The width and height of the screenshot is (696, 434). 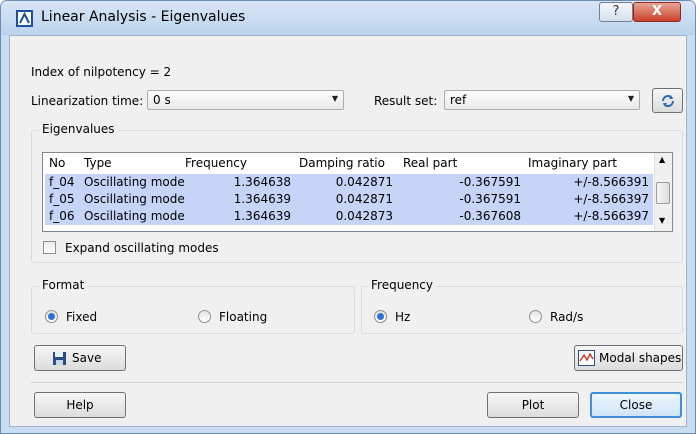 What do you see at coordinates (490, 216) in the screenshot?
I see `cell-real-part: -0.367608` at bounding box center [490, 216].